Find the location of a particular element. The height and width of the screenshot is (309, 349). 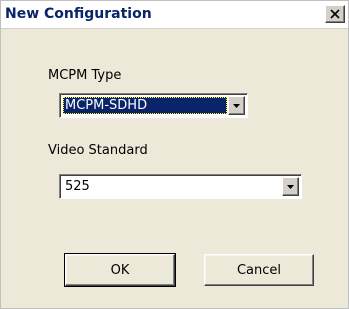

video-standard-select: 525 is located at coordinates (180, 186).